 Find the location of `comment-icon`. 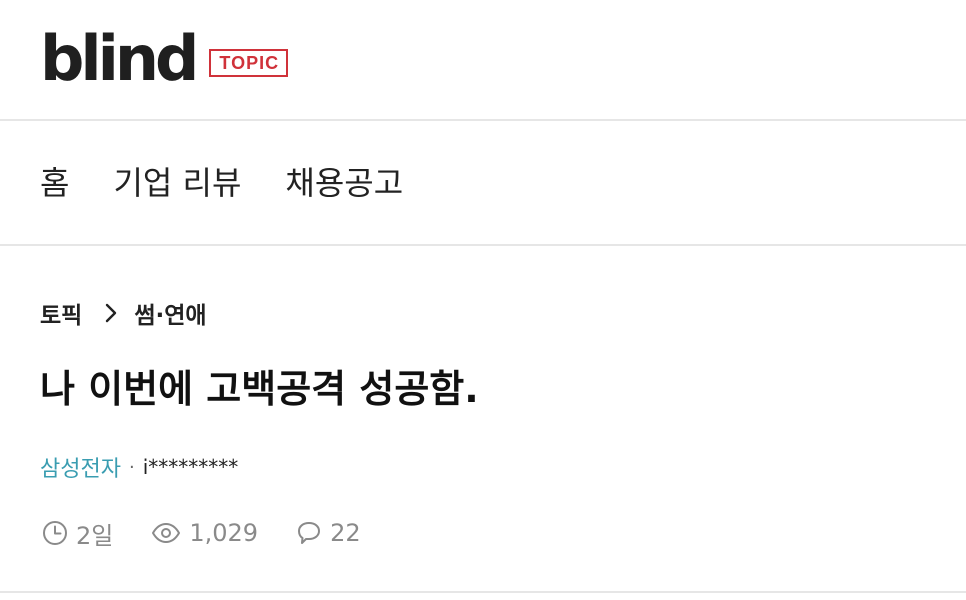

comment-icon is located at coordinates (309, 533).